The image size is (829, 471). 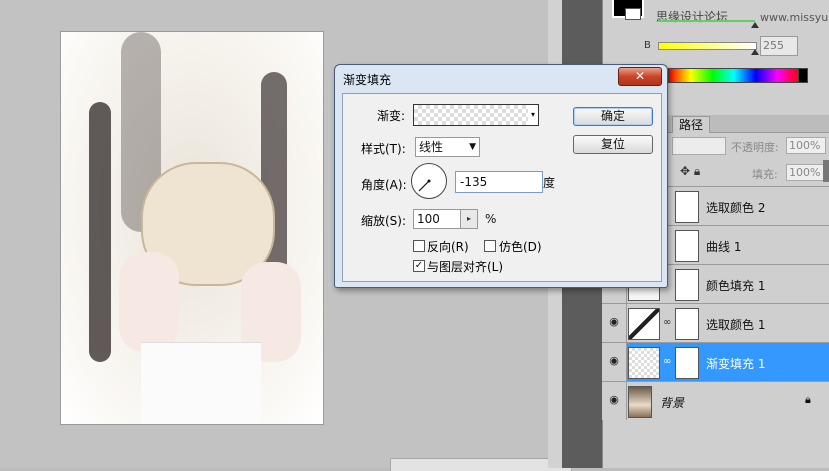 What do you see at coordinates (419, 246) in the screenshot?
I see `reverse-checkbox` at bounding box center [419, 246].